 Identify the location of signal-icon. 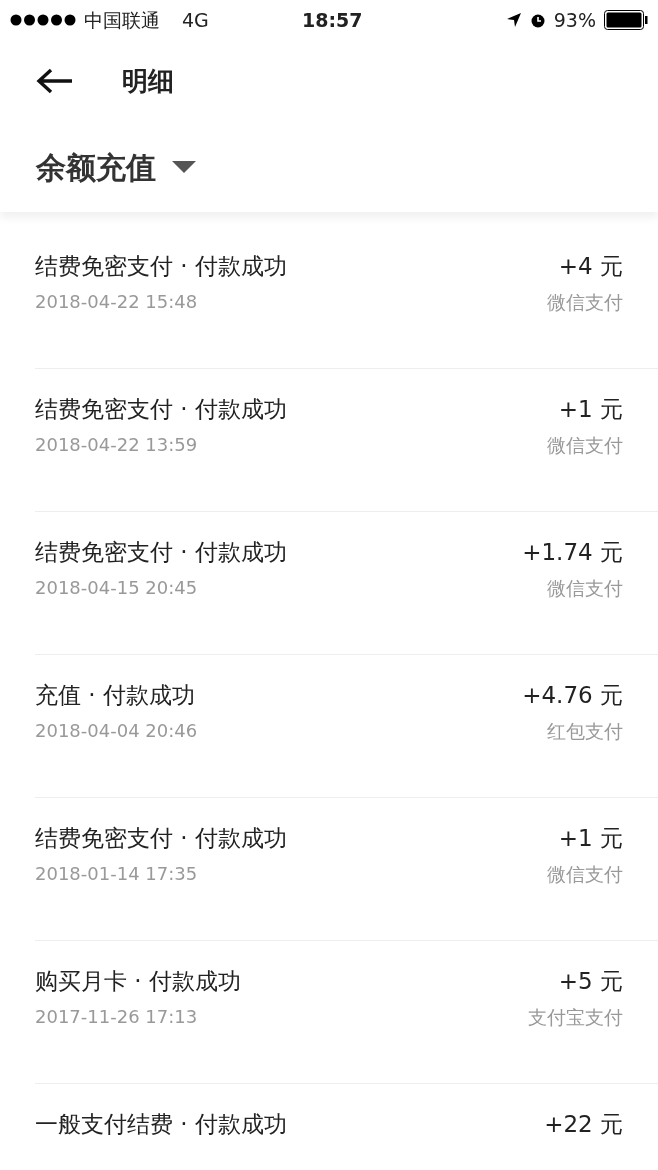
(43, 20).